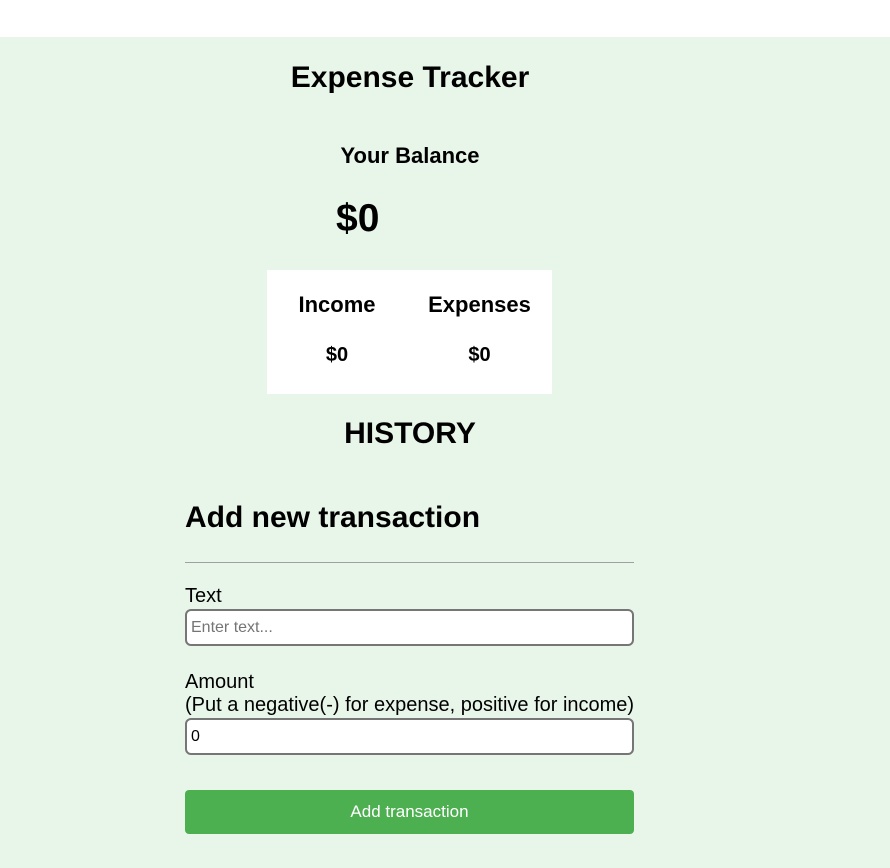  What do you see at coordinates (409, 562) in the screenshot?
I see `section-divider` at bounding box center [409, 562].